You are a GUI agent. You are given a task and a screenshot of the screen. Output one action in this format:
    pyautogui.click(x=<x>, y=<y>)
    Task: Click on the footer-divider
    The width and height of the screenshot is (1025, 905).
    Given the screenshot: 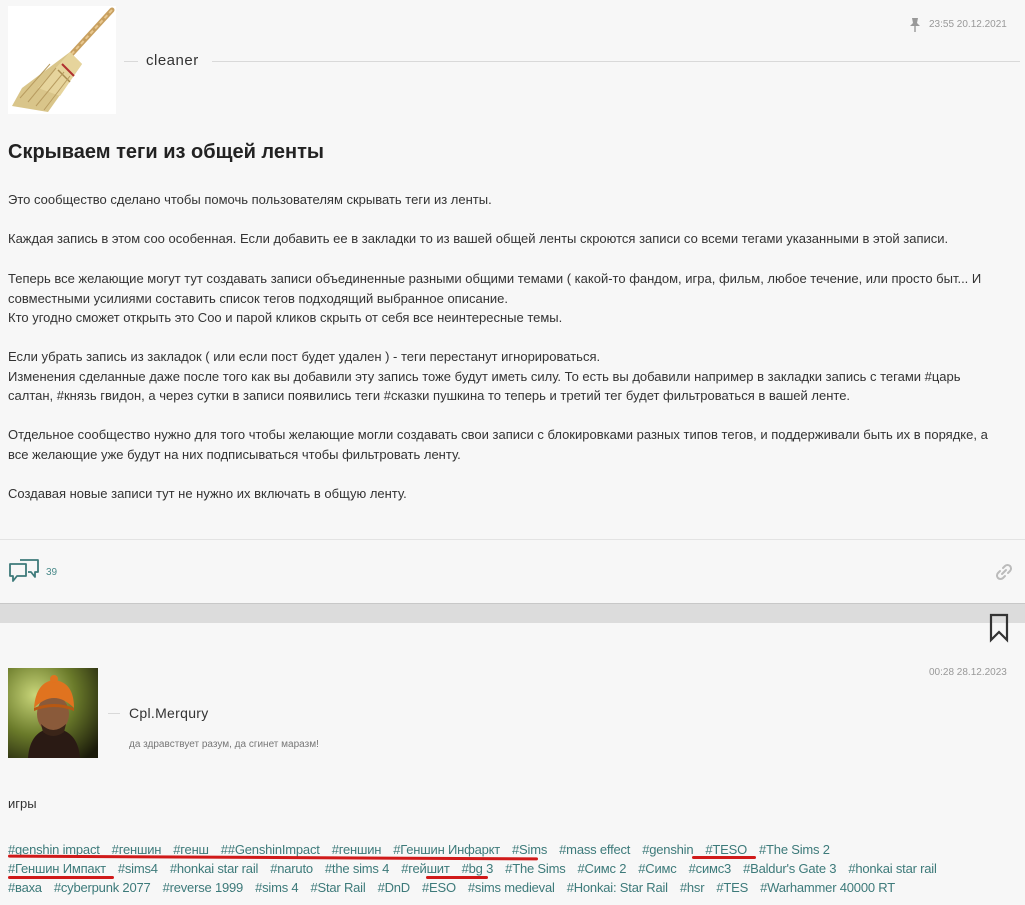 What is the action you would take?
    pyautogui.click(x=512, y=539)
    